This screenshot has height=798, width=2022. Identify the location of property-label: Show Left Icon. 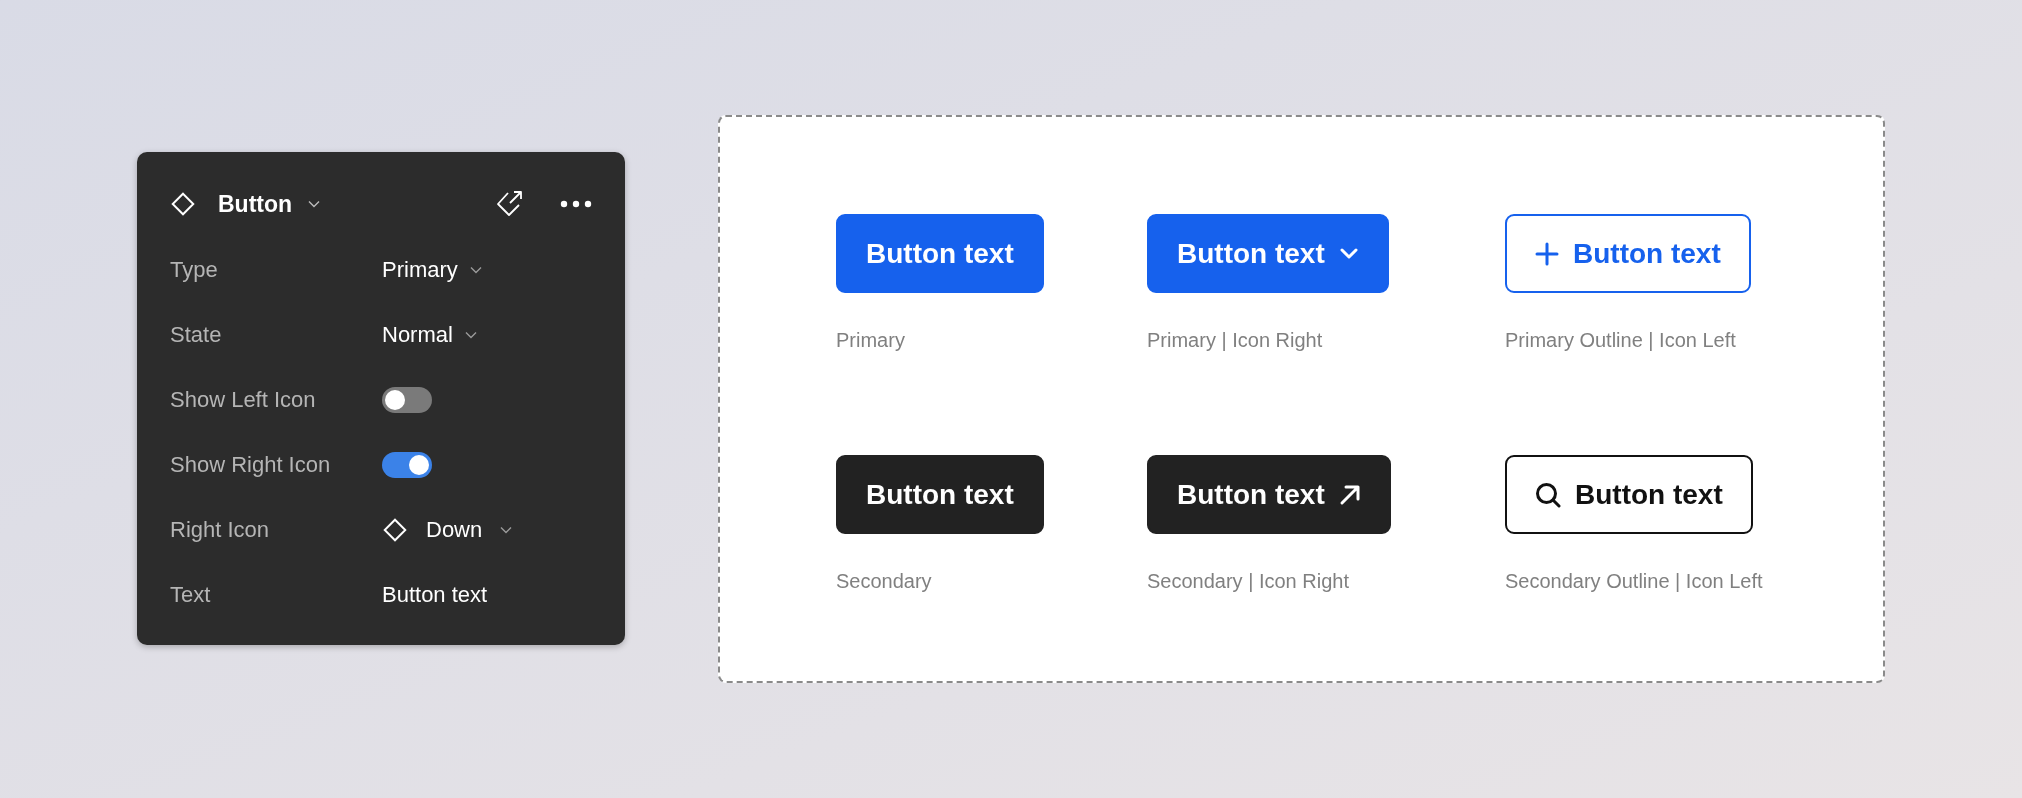
(243, 400).